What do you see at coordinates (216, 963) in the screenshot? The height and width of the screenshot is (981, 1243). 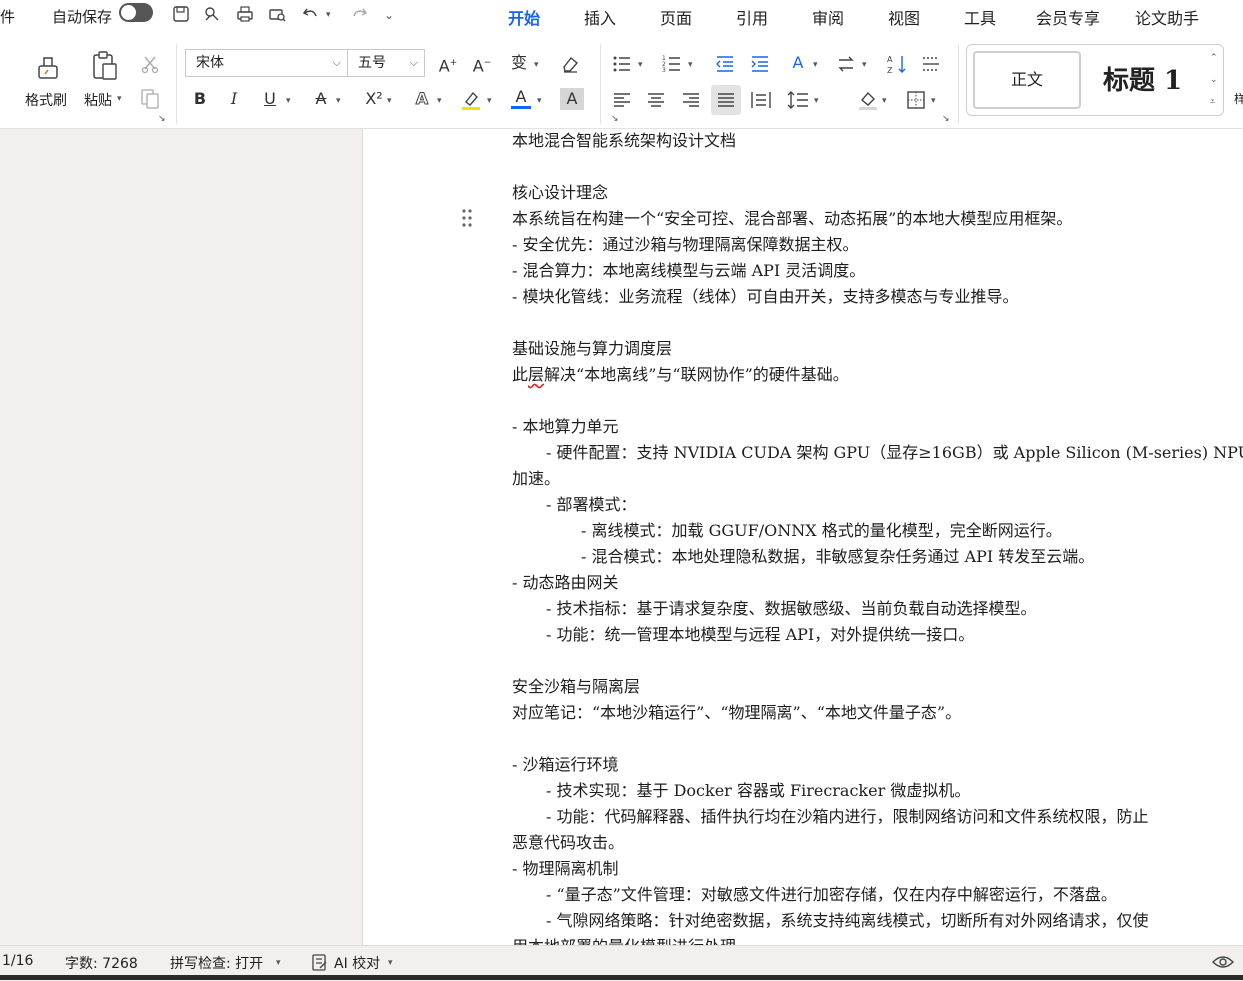 I see `spell-check-status: 拼写检查: 打开` at bounding box center [216, 963].